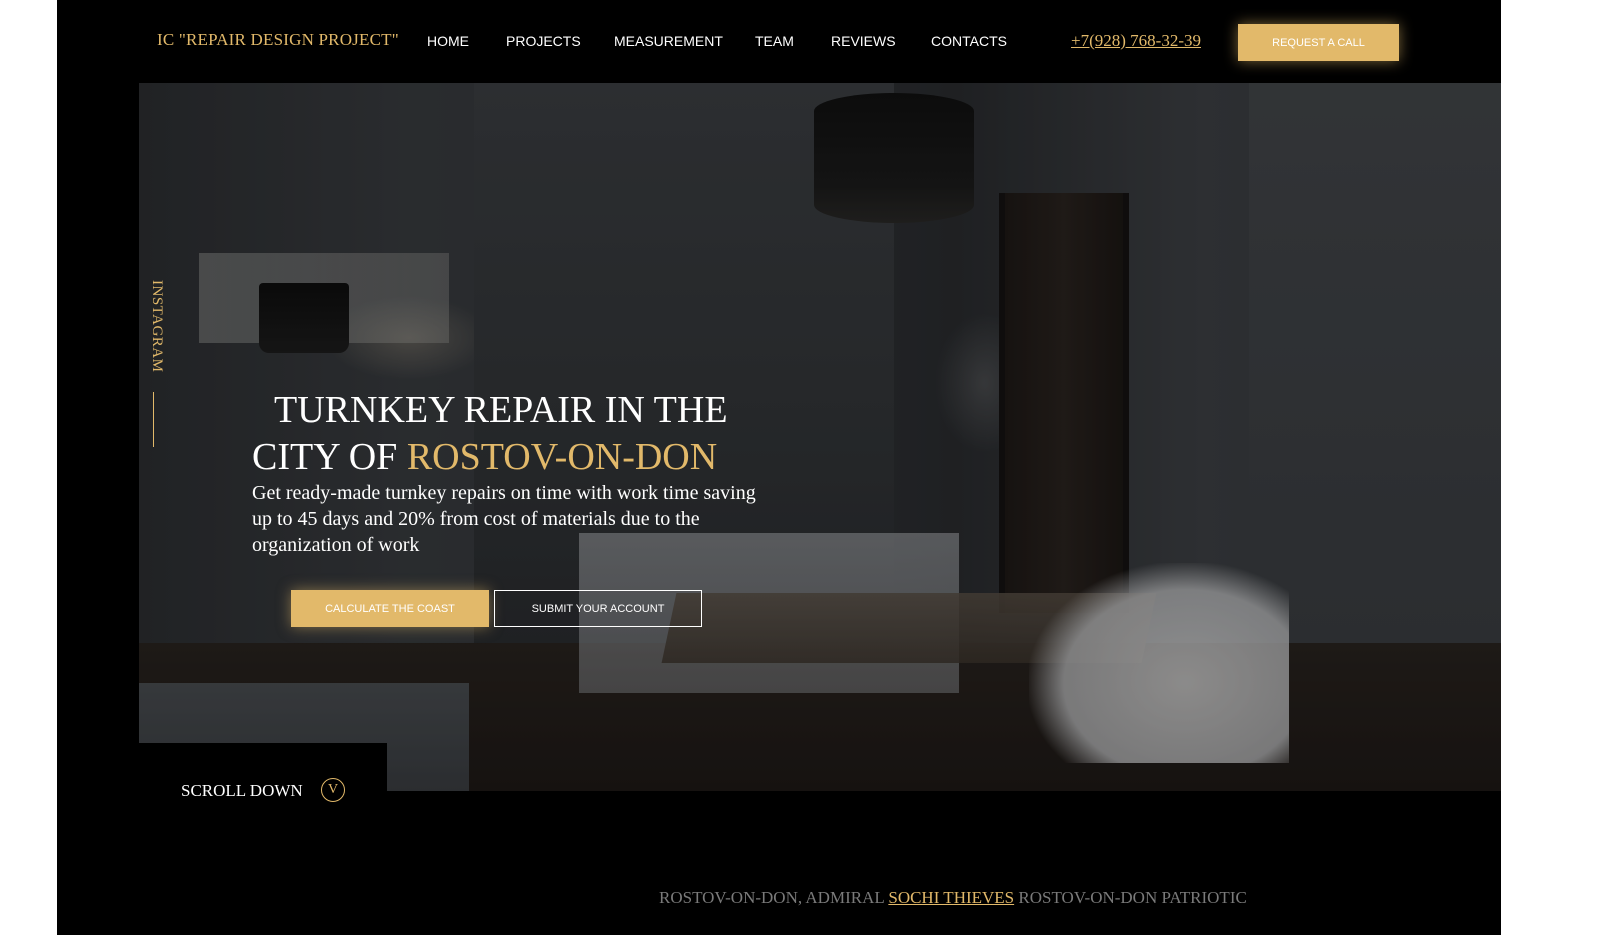 This screenshot has height=935, width=1621. I want to click on hero-title-line2: CITY OF ROSTOV-ON-DON, so click(484, 457).